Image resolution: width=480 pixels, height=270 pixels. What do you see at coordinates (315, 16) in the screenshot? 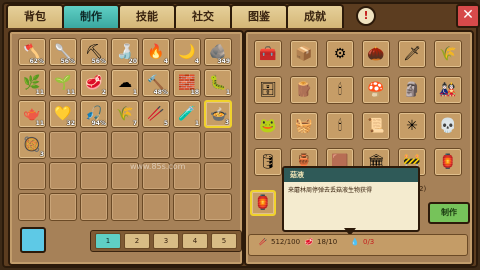
I see `tab-5: 成就` at bounding box center [315, 16].